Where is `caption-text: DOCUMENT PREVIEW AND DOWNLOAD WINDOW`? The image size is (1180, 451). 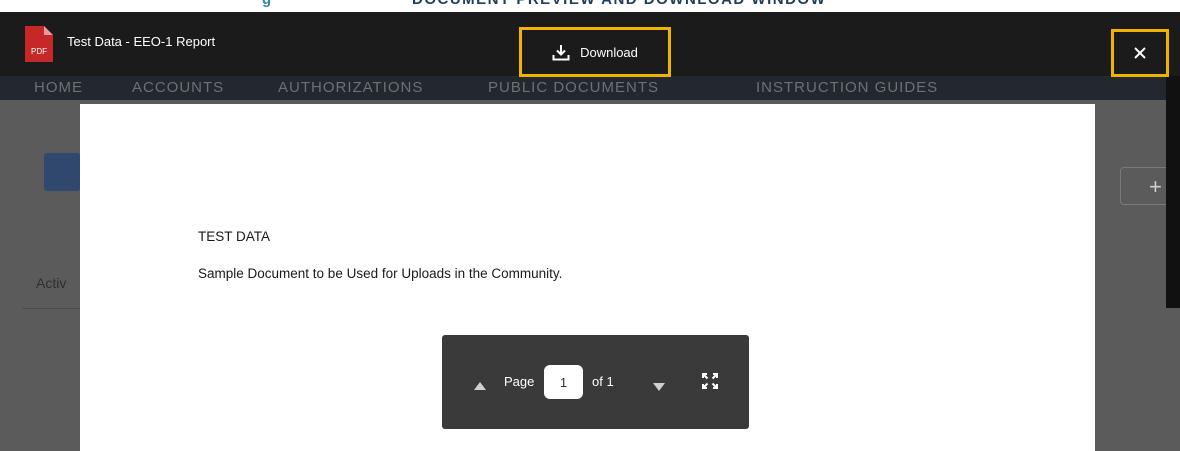
caption-text: DOCUMENT PREVIEW AND DOWNLOAD WINDOW is located at coordinates (619, 4).